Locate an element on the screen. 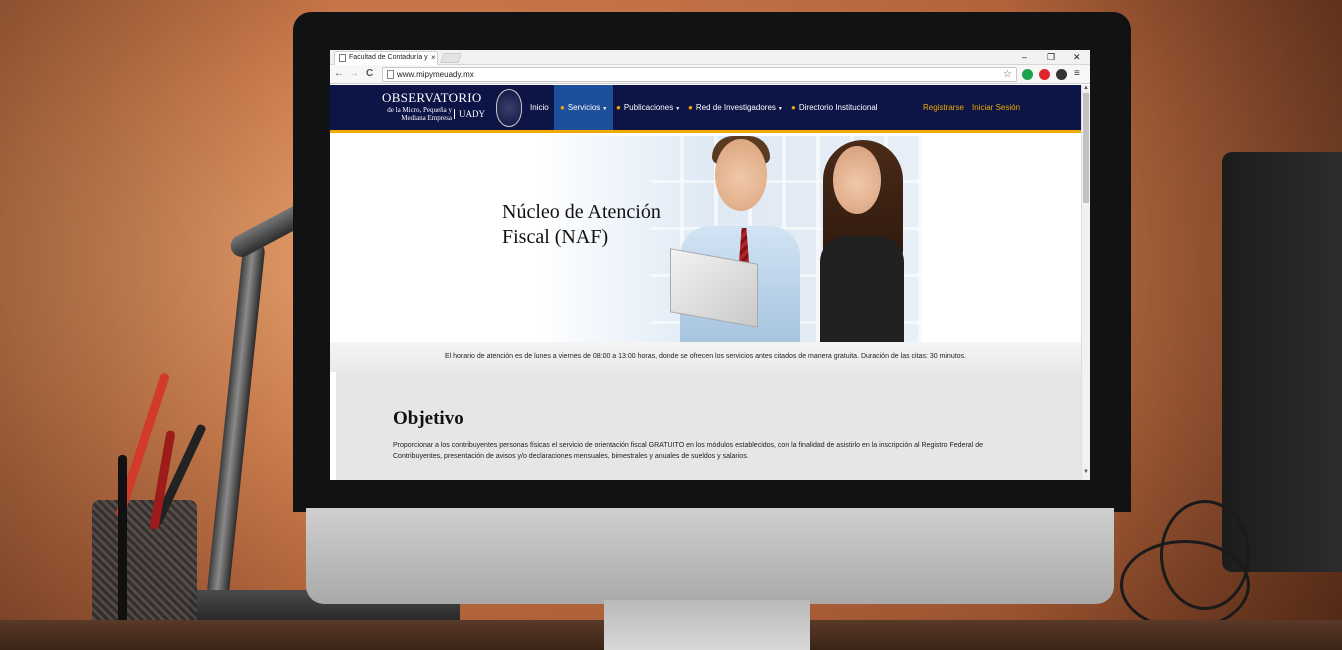  tab-title: Facultad de Contaduría y is located at coordinates (388, 57).